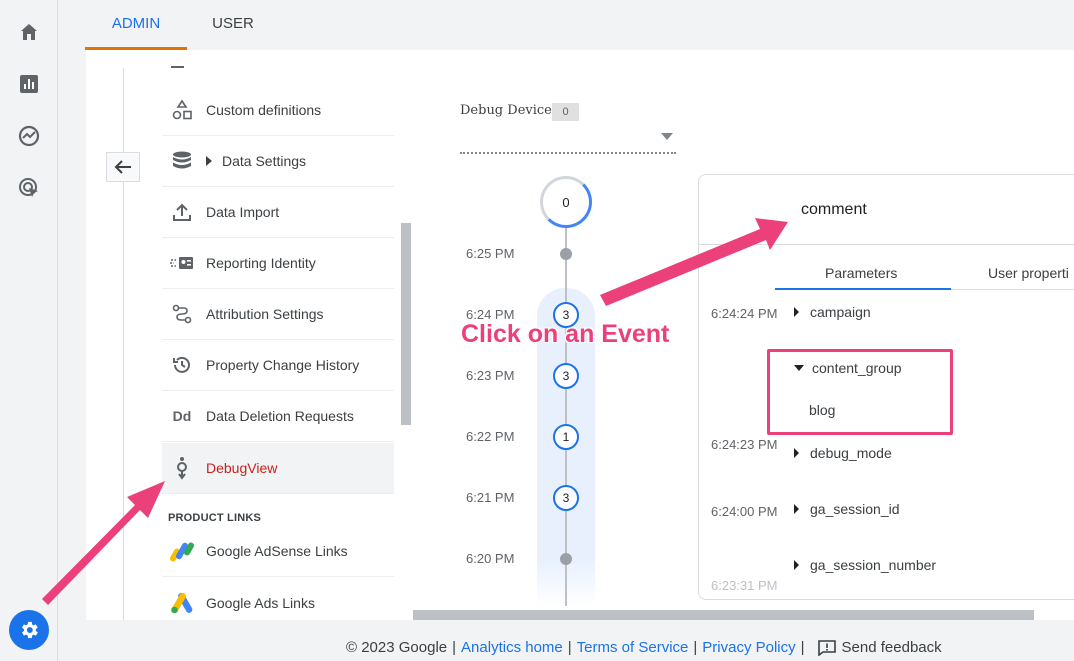 The height and width of the screenshot is (661, 1074). I want to click on identity-icon, so click(182, 263).